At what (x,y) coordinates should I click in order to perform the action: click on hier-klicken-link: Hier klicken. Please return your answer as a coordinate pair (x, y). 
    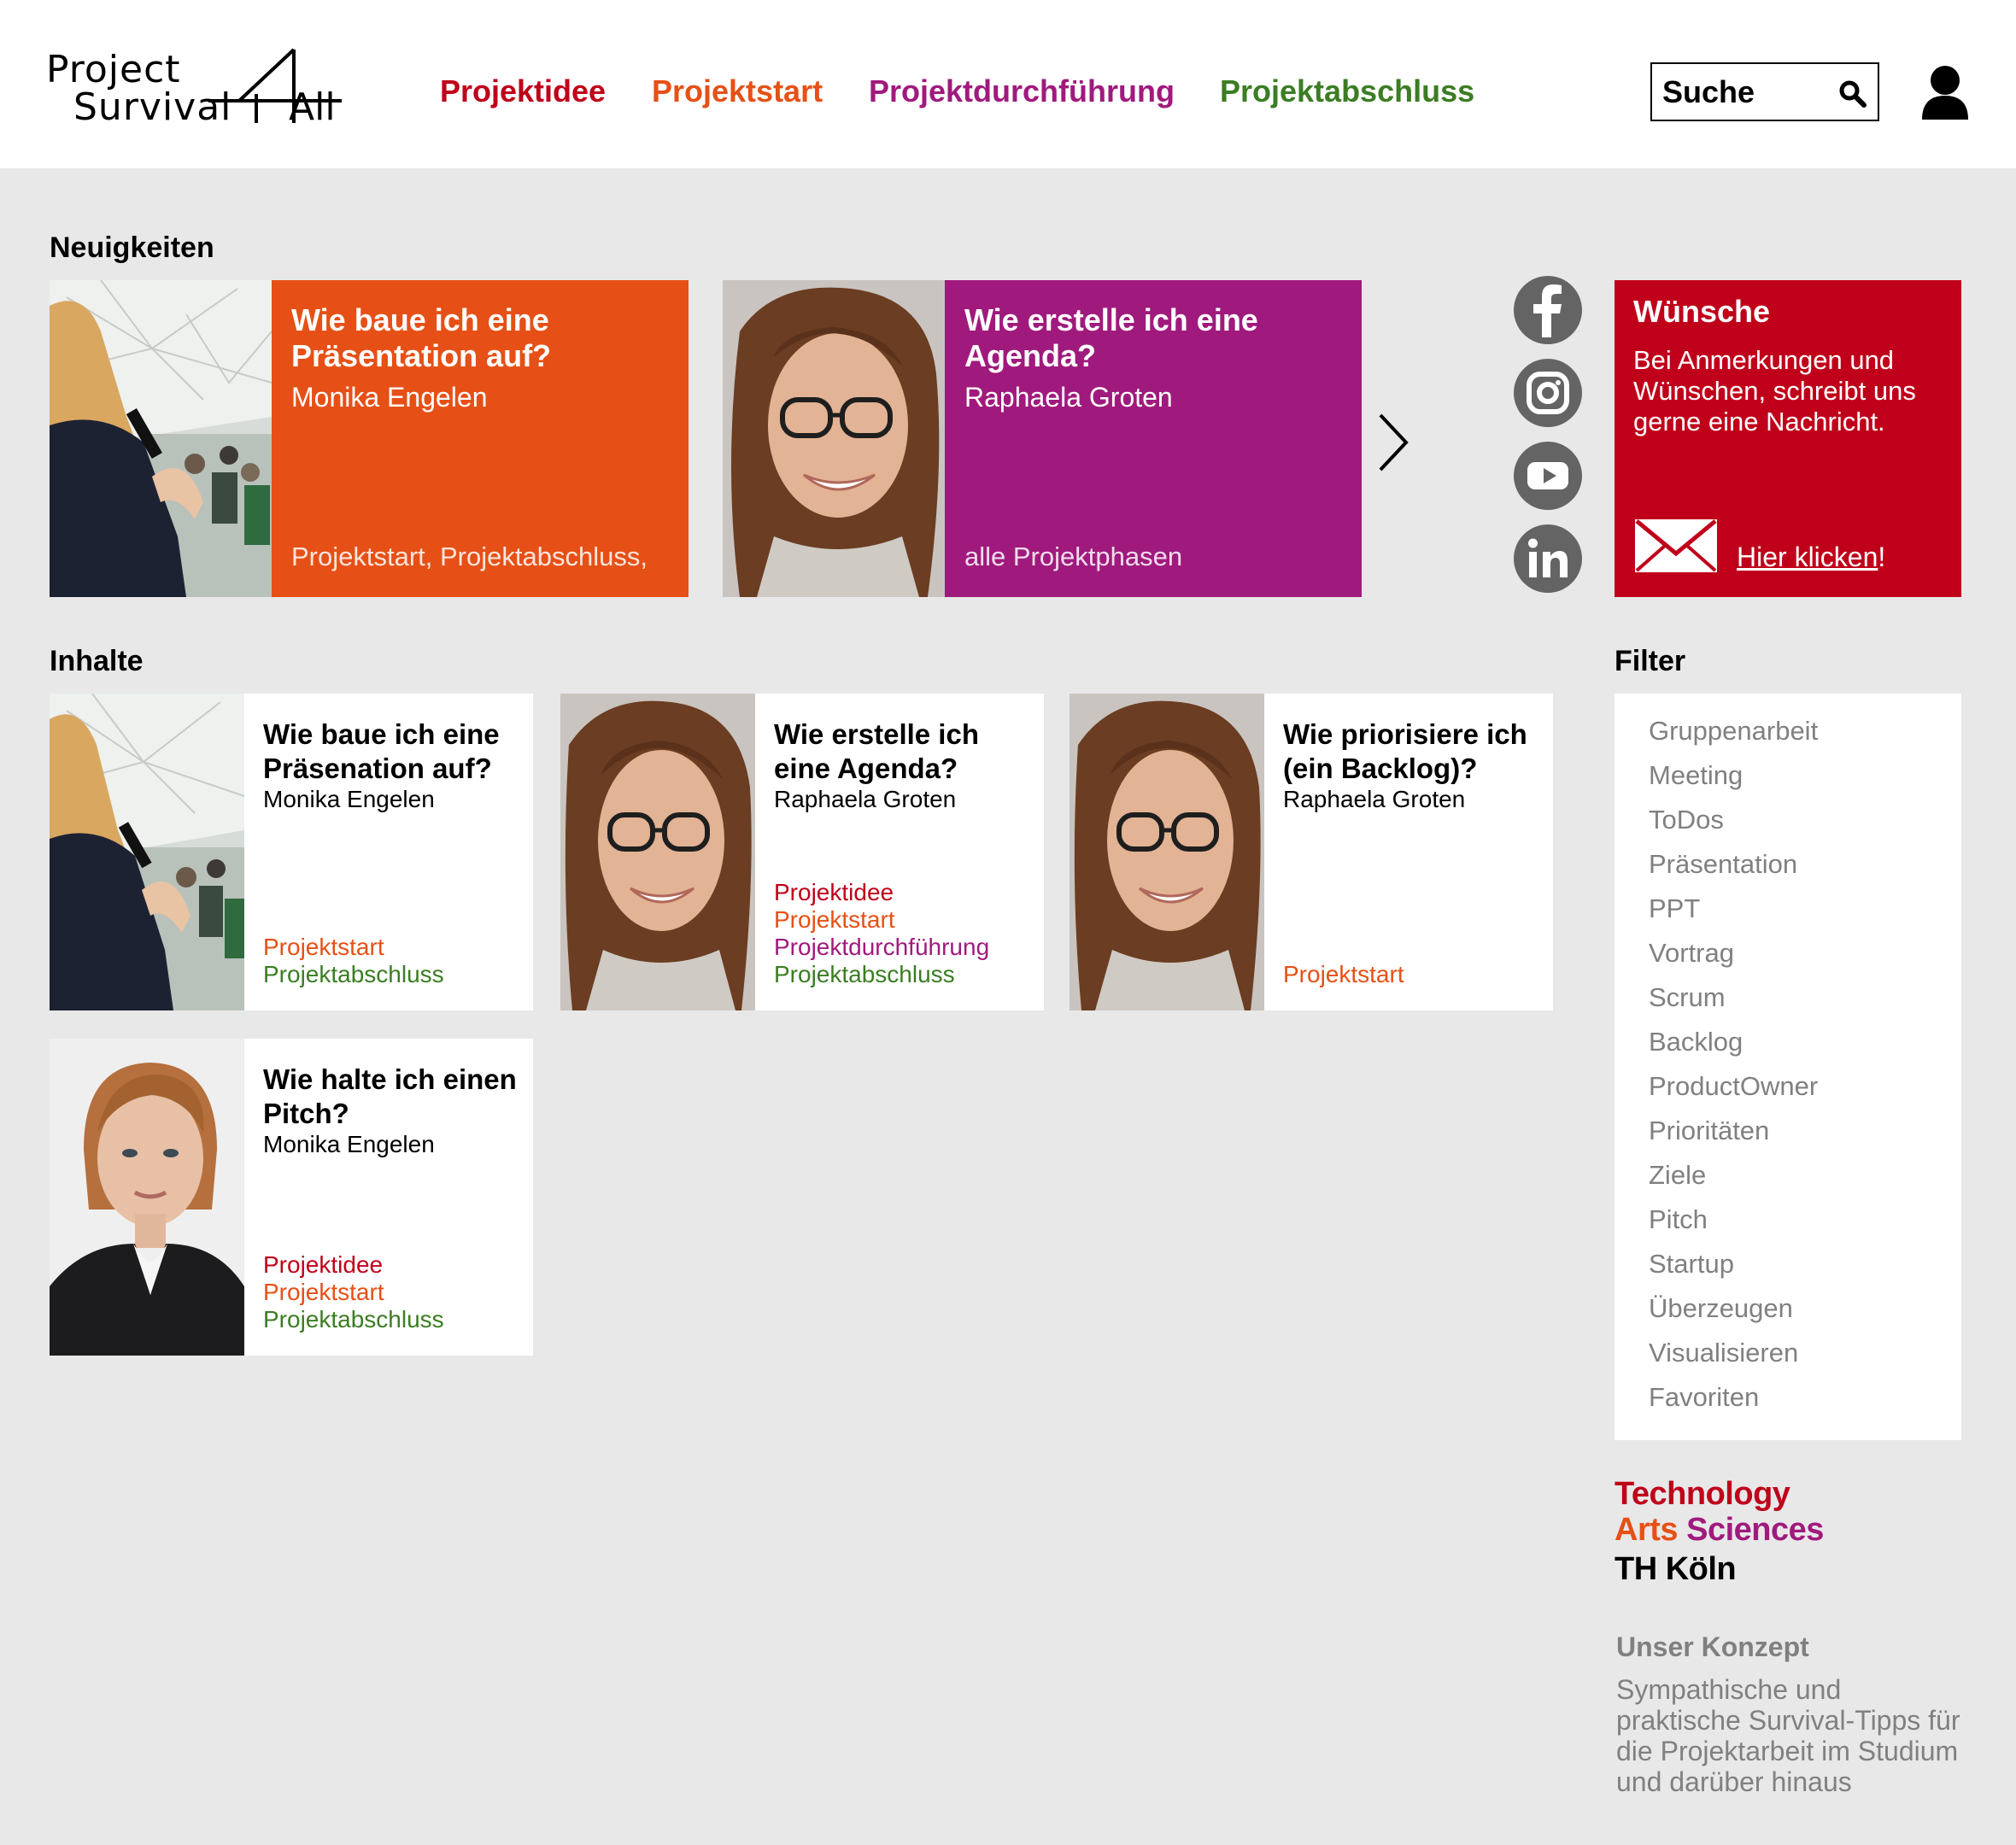
    Looking at the image, I should click on (1808, 557).